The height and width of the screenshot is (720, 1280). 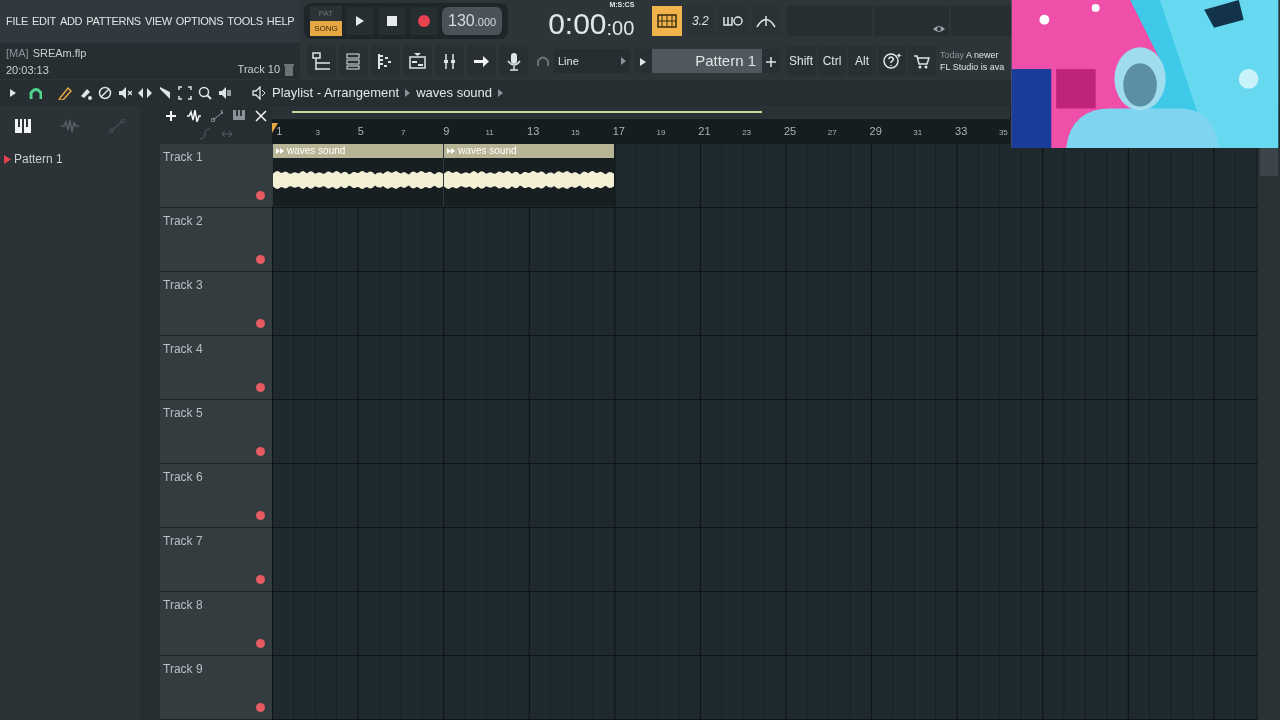 What do you see at coordinates (832, 61) in the screenshot?
I see `modifier-key-button: Ctrl` at bounding box center [832, 61].